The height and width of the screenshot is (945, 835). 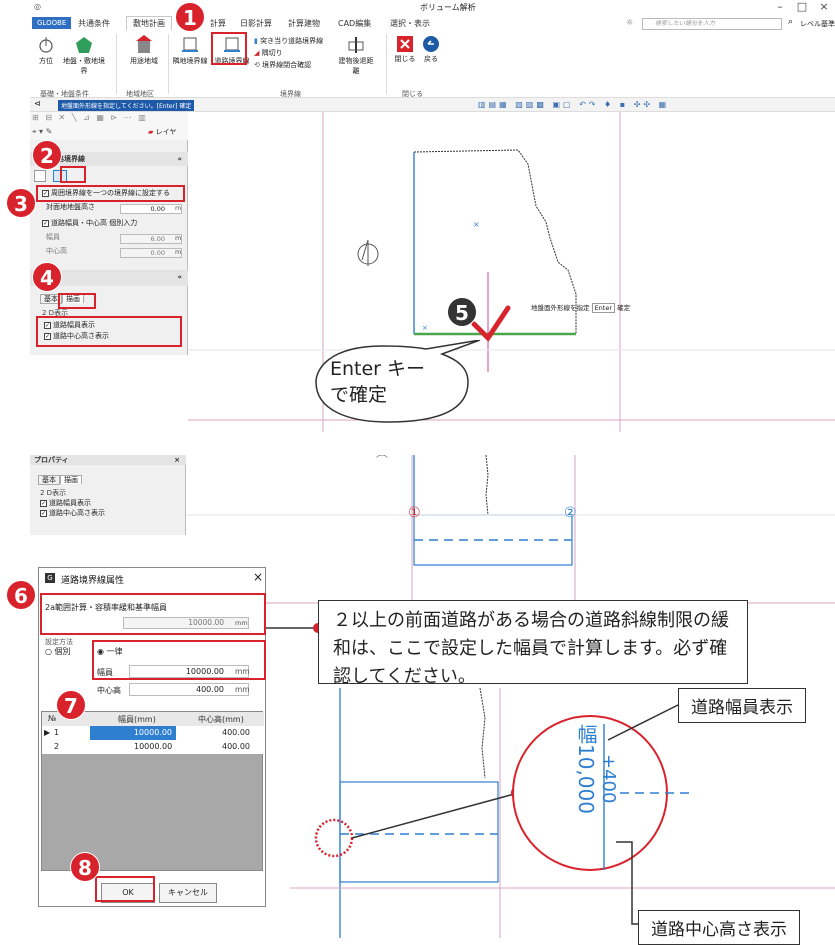 What do you see at coordinates (90, 117) in the screenshot?
I see `draw-tools: ⊞ ⊟ ✕ ╲ ⊿ ▦ ⊳ ⋯ ▥` at bounding box center [90, 117].